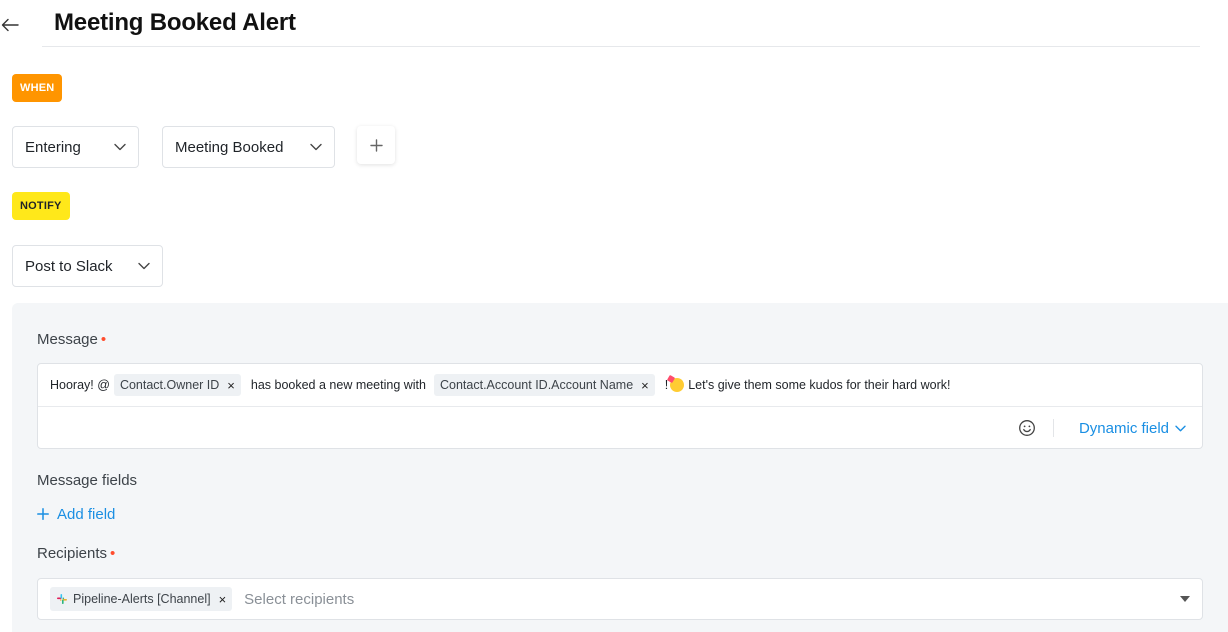 The image size is (1228, 632). Describe the element at coordinates (87, 480) in the screenshot. I see `message-fields-label: Message fields` at that location.